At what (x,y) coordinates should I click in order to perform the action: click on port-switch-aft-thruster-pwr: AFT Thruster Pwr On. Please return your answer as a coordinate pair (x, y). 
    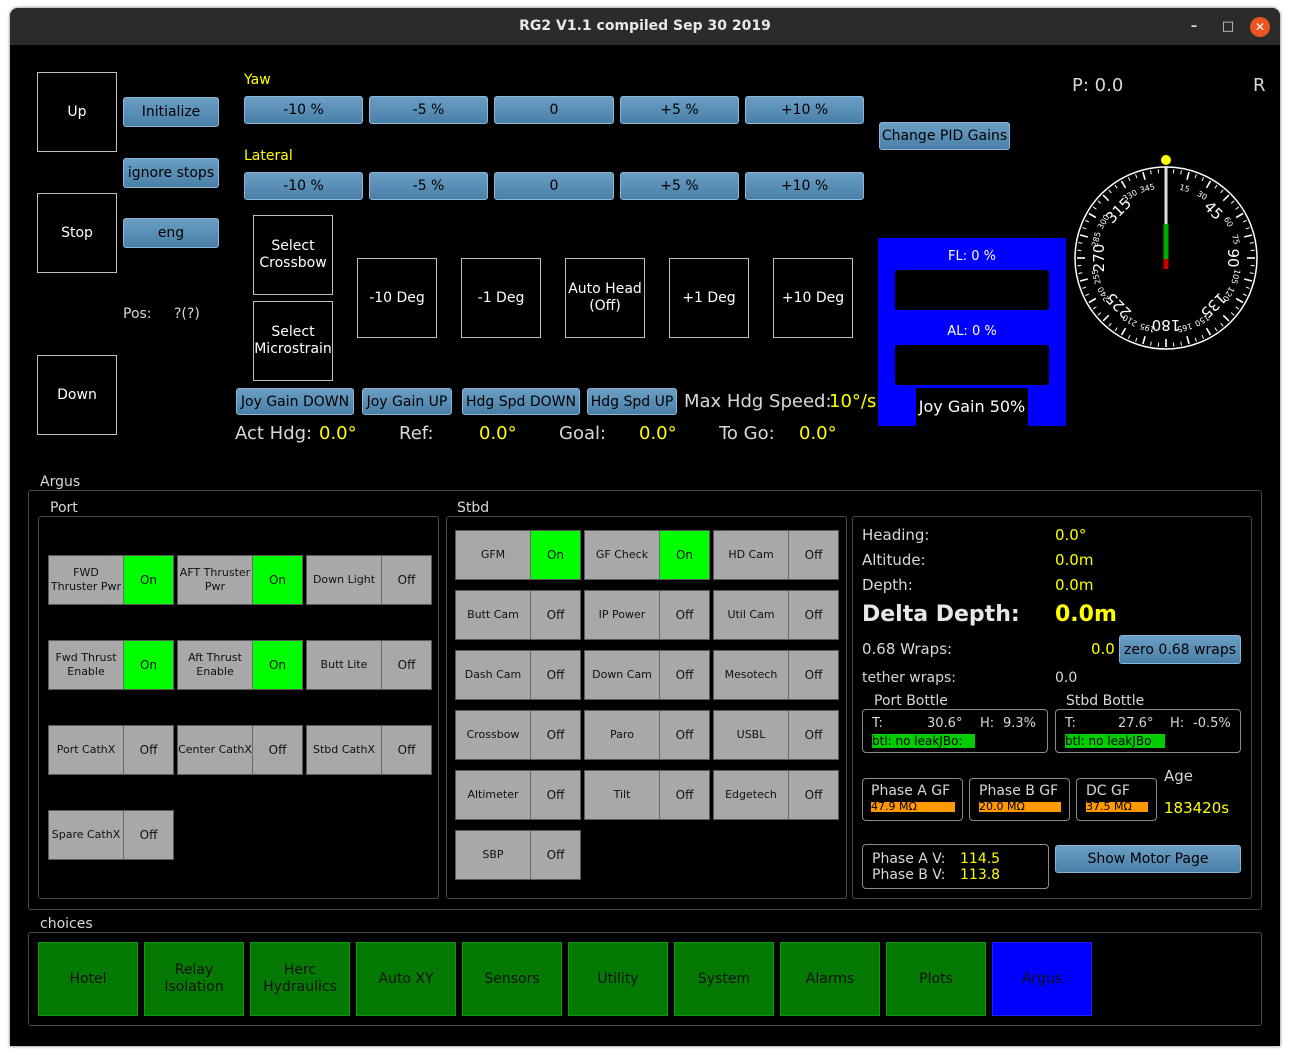
    Looking at the image, I should click on (240, 580).